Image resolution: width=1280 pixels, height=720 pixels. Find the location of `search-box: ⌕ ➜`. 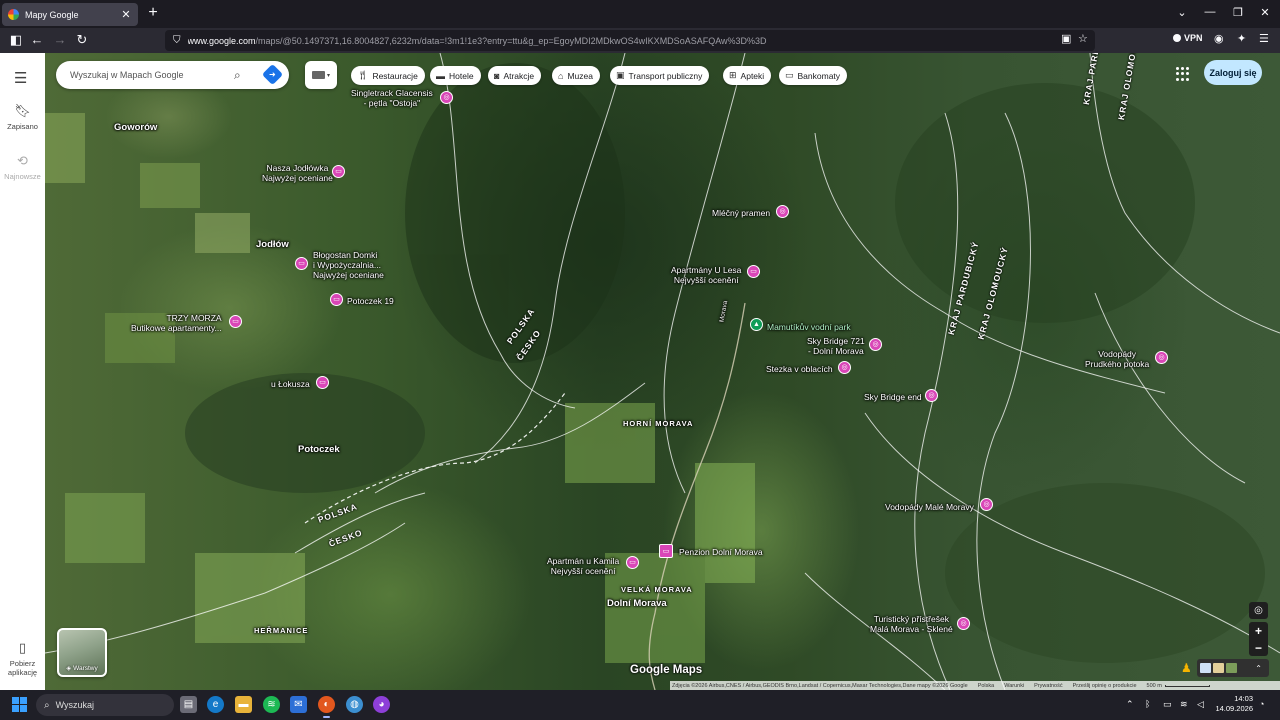

search-box: ⌕ ➜ is located at coordinates (172, 75).